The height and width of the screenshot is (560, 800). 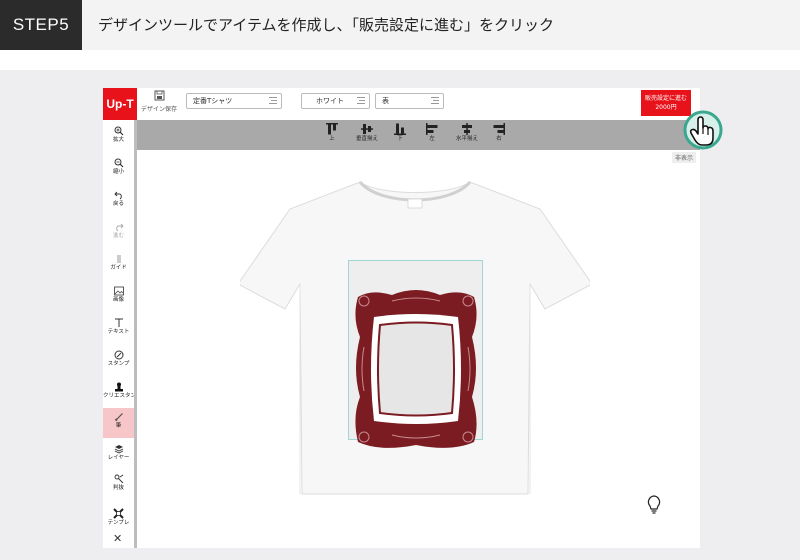 I want to click on close-icon: ✕, so click(x=117, y=538).